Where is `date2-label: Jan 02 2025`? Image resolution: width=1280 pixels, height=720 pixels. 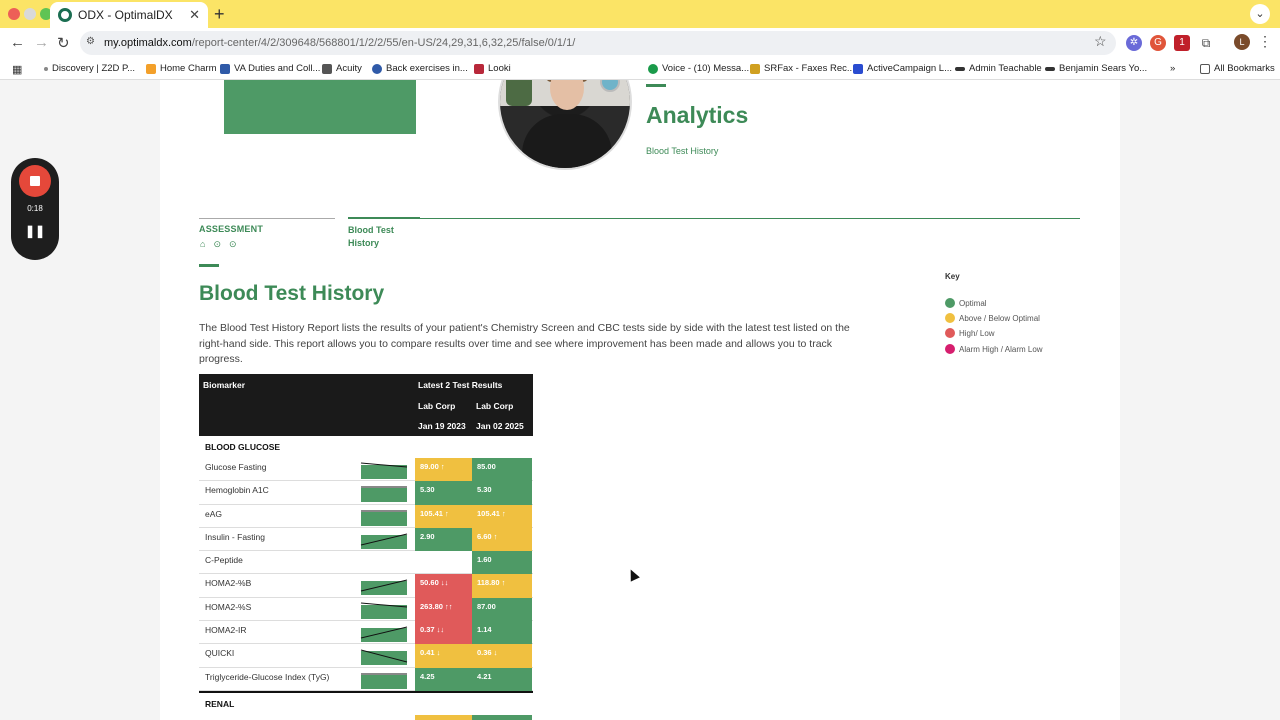
date2-label: Jan 02 2025 is located at coordinates (500, 426).